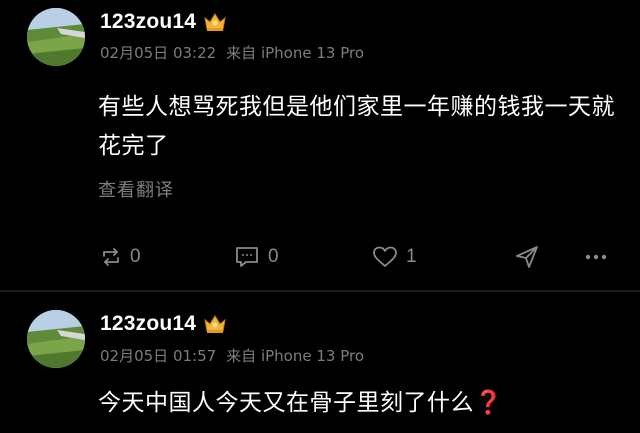 The image size is (640, 433). I want to click on comment-button: 0, so click(256, 257).